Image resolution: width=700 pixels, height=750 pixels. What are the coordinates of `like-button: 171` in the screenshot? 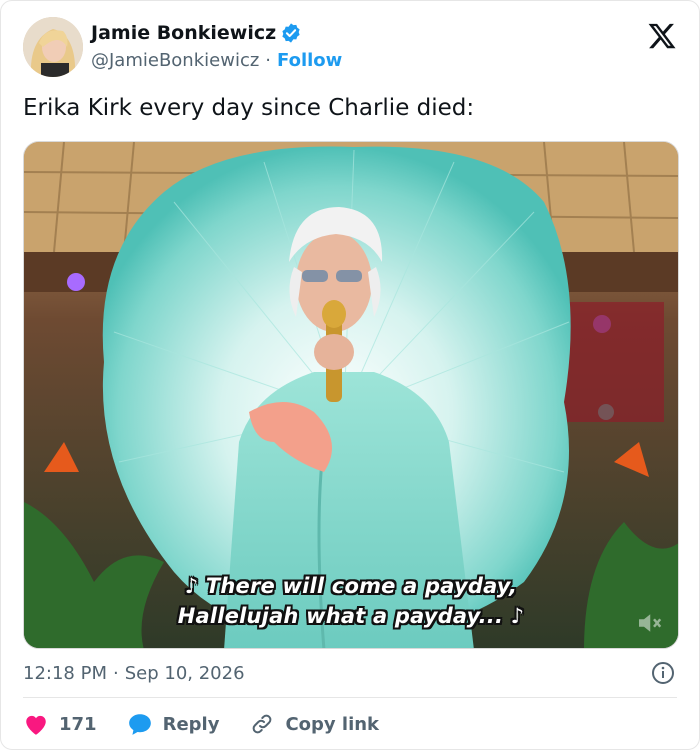 It's located at (60, 724).